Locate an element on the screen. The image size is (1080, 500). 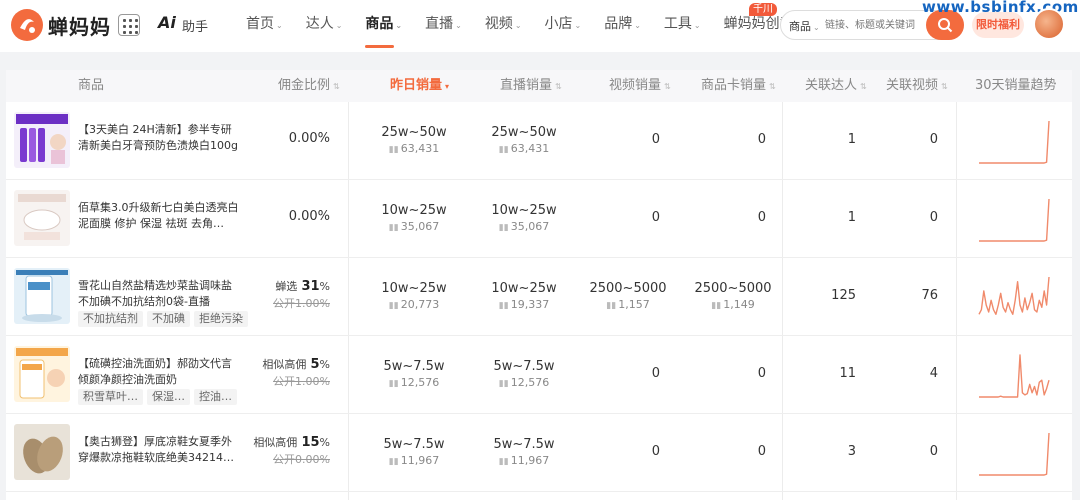
nav-label: 商品 is located at coordinates (379, 24).